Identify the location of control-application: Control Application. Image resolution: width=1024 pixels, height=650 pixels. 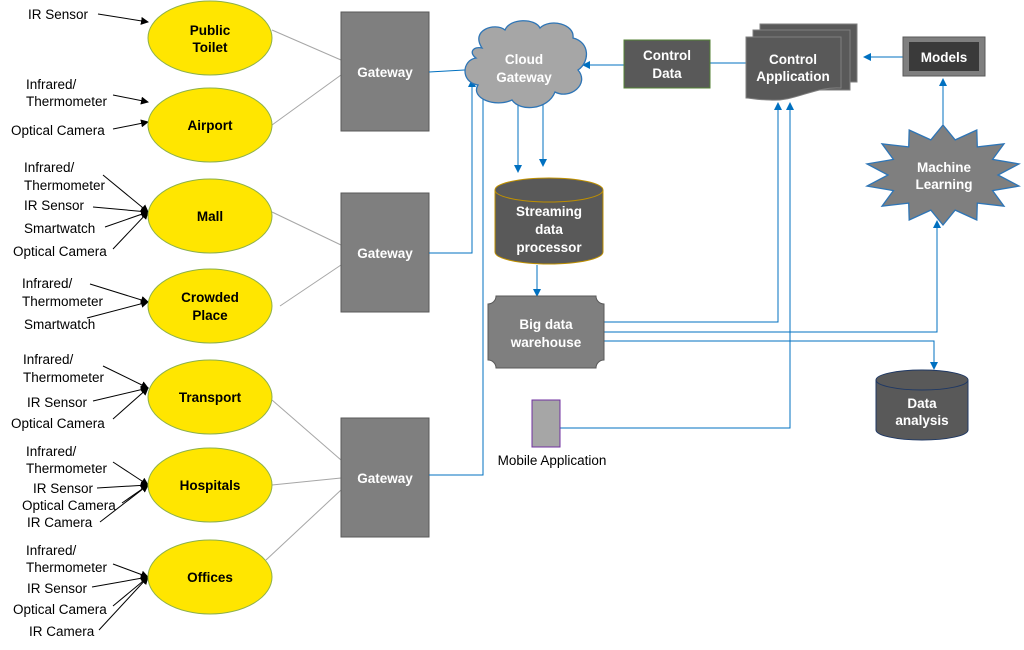
(801, 62).